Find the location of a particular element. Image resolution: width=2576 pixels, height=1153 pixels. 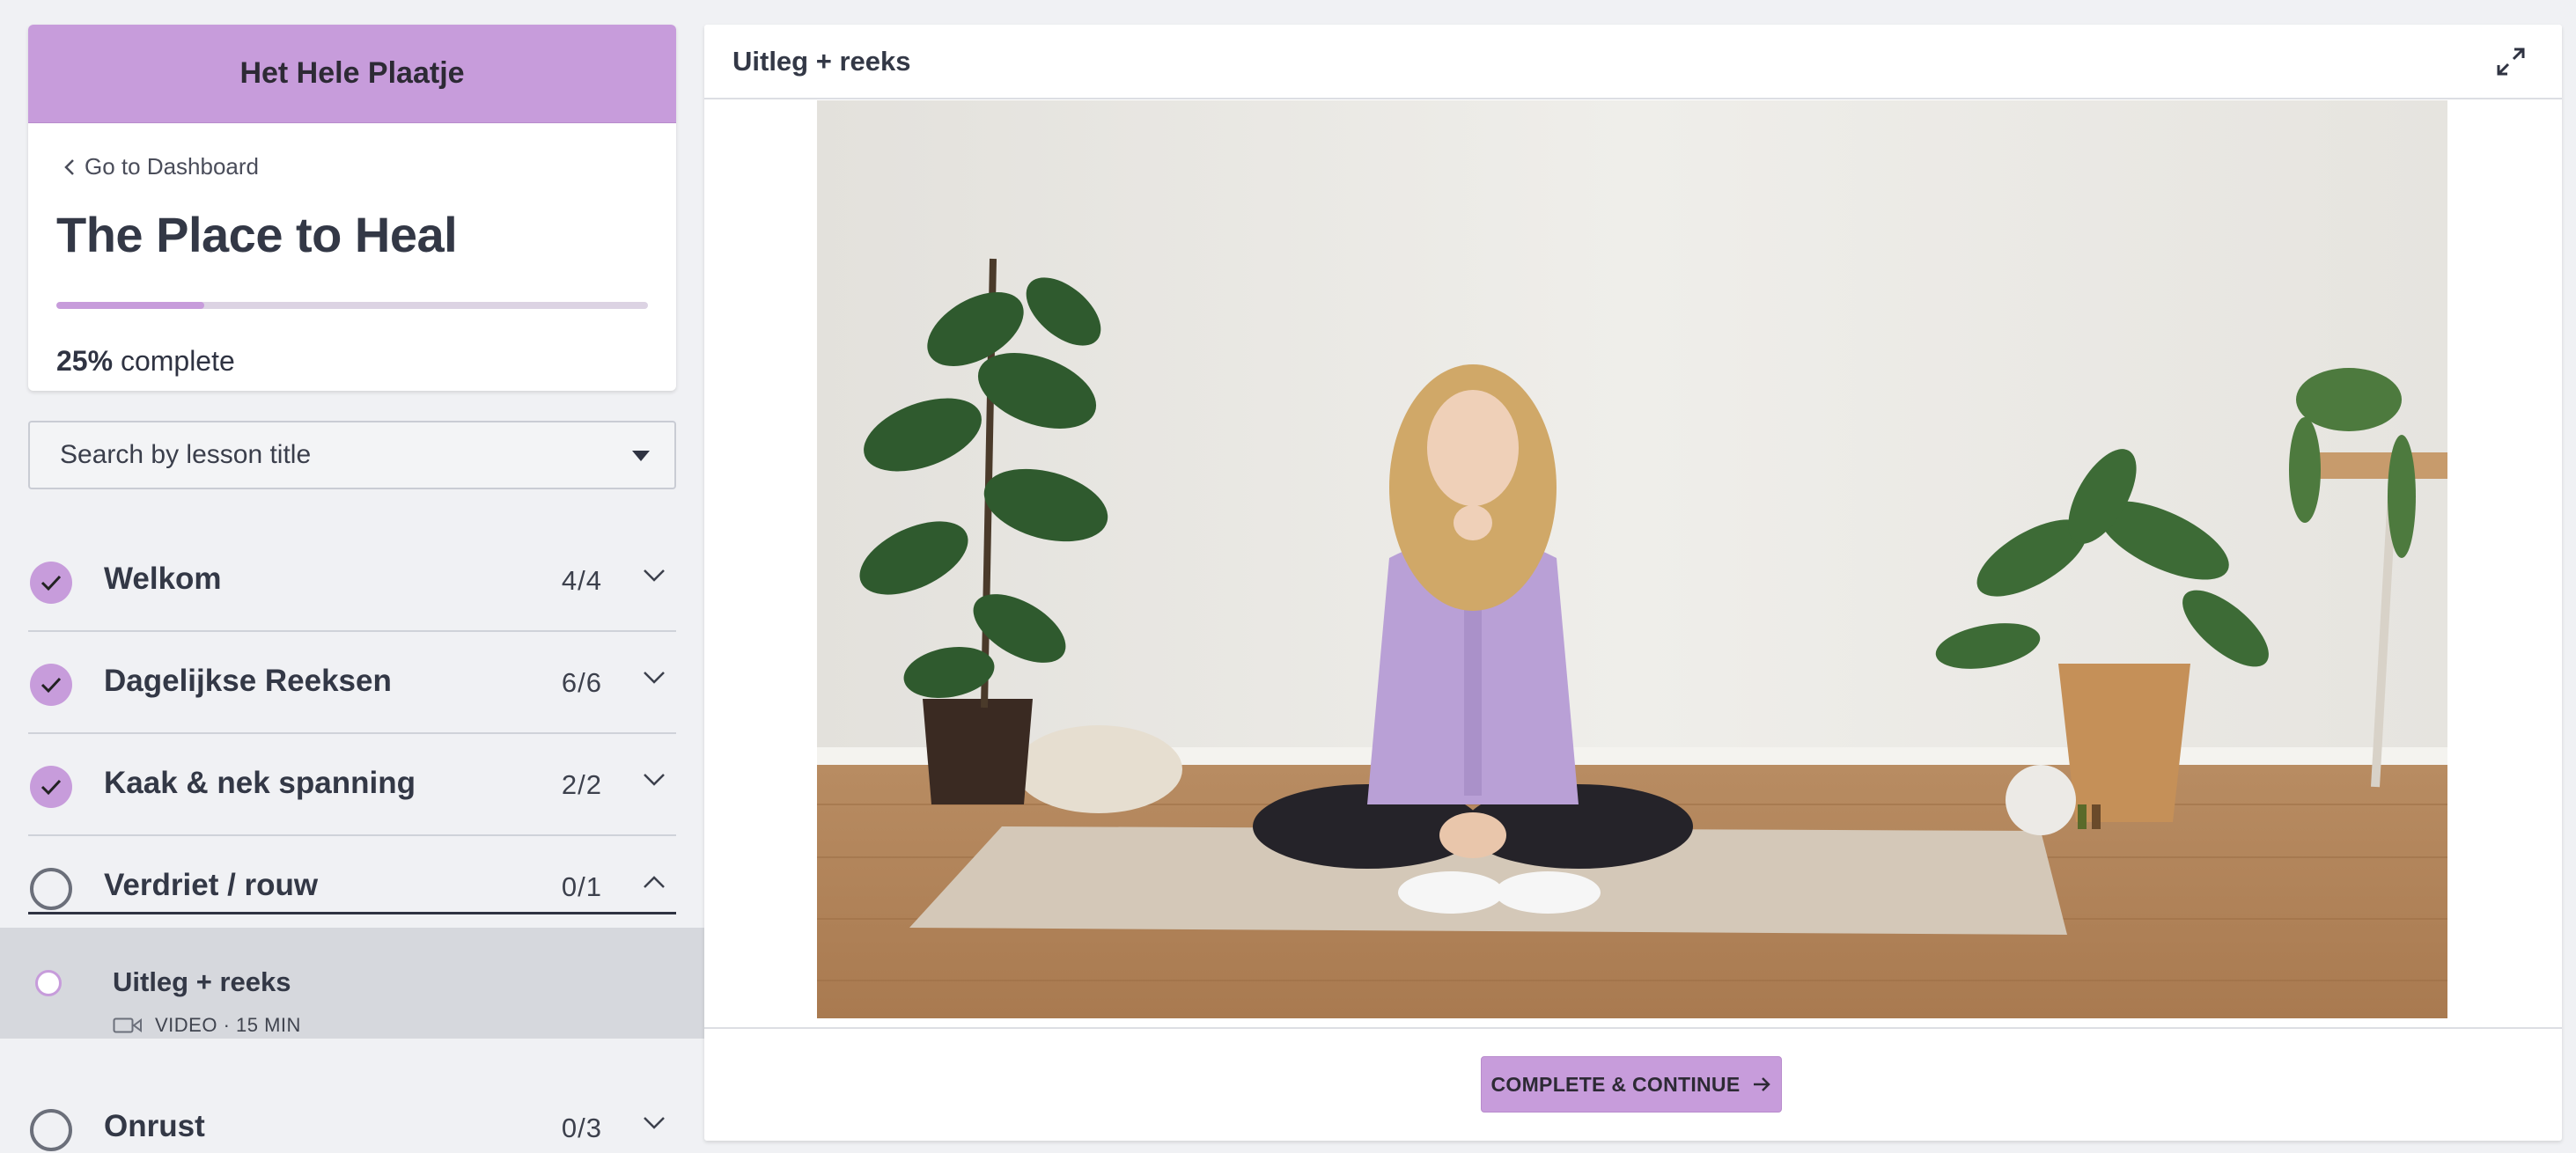

lesson-header-title: Uitleg + reeks is located at coordinates (822, 61).